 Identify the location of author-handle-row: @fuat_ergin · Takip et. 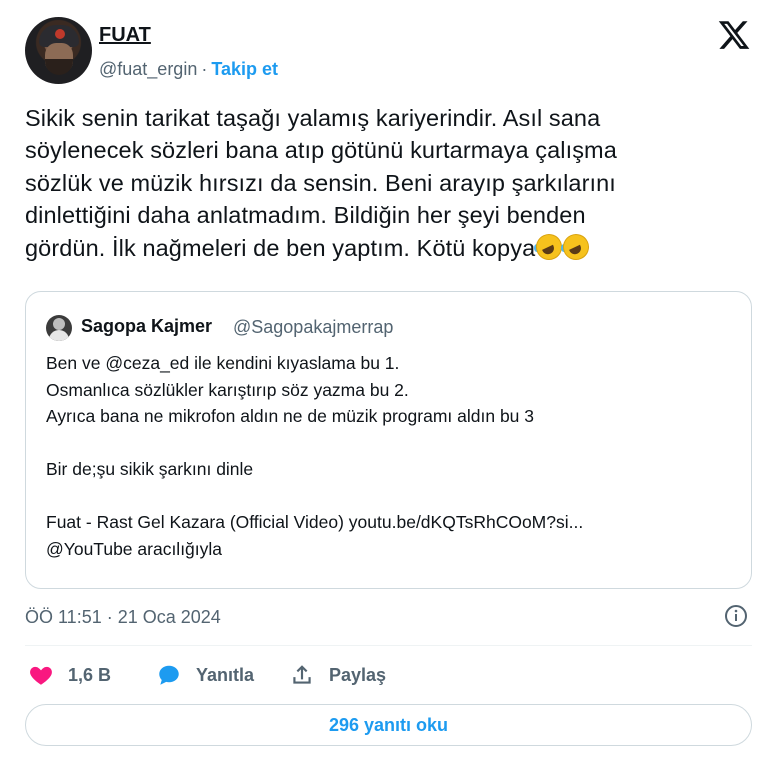
(188, 69).